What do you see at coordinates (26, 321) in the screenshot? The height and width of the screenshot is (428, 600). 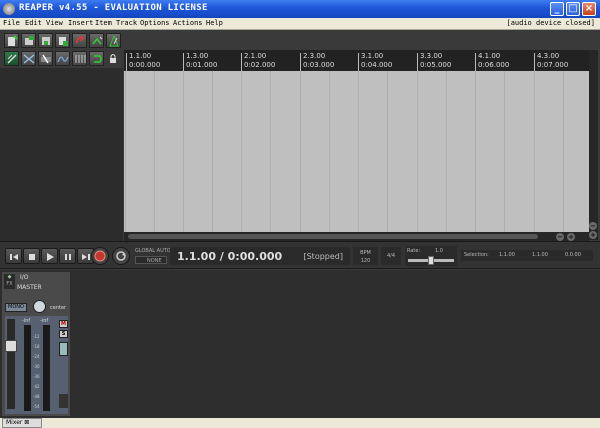 I see `left-peak-readout: -inf` at bounding box center [26, 321].